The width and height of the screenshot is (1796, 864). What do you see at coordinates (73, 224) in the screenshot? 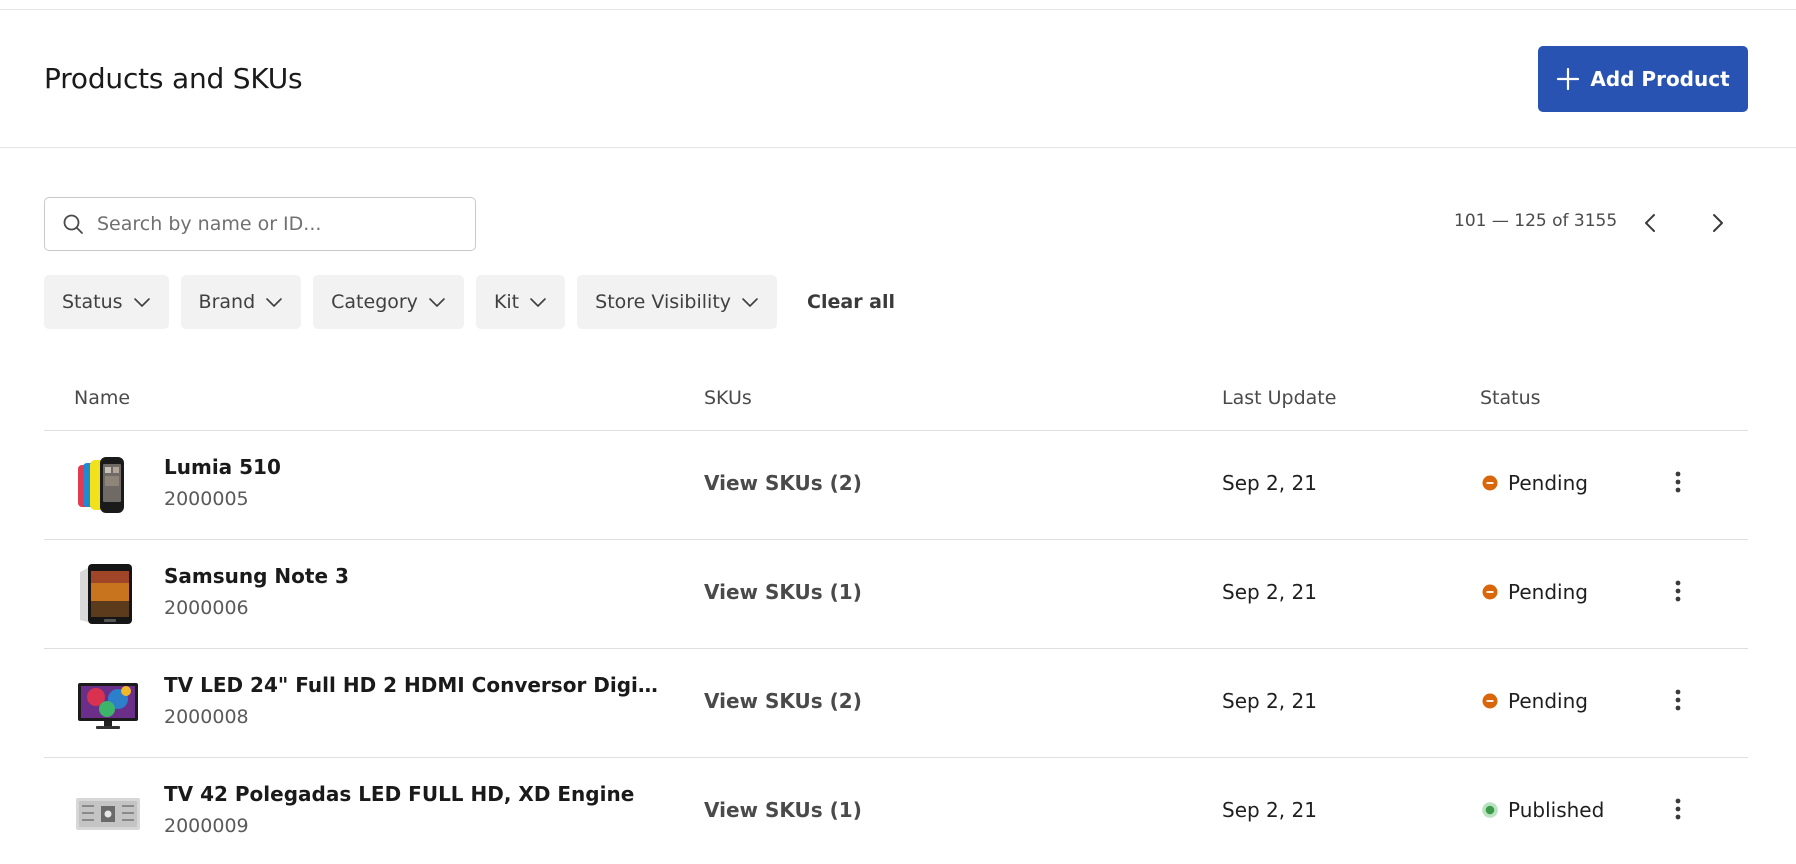
I see `search-icon` at bounding box center [73, 224].